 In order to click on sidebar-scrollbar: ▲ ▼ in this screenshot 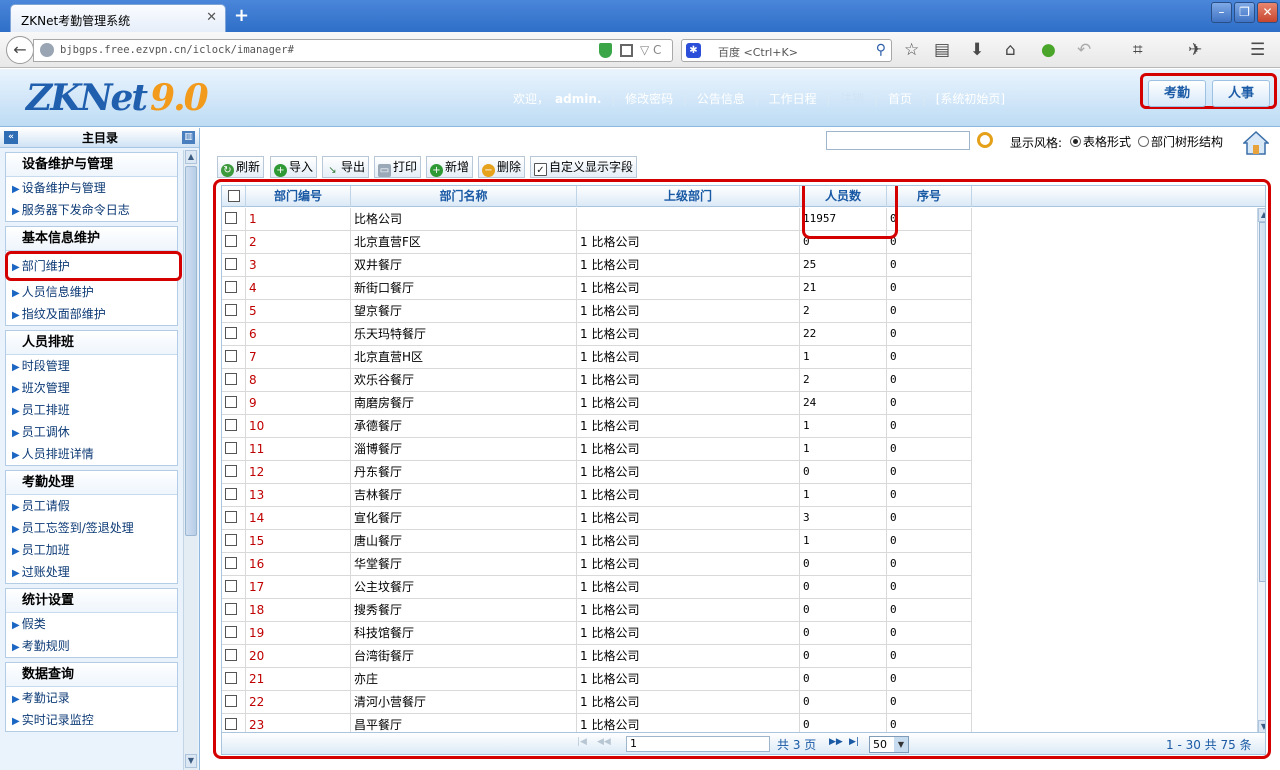, I will do `click(190, 460)`.